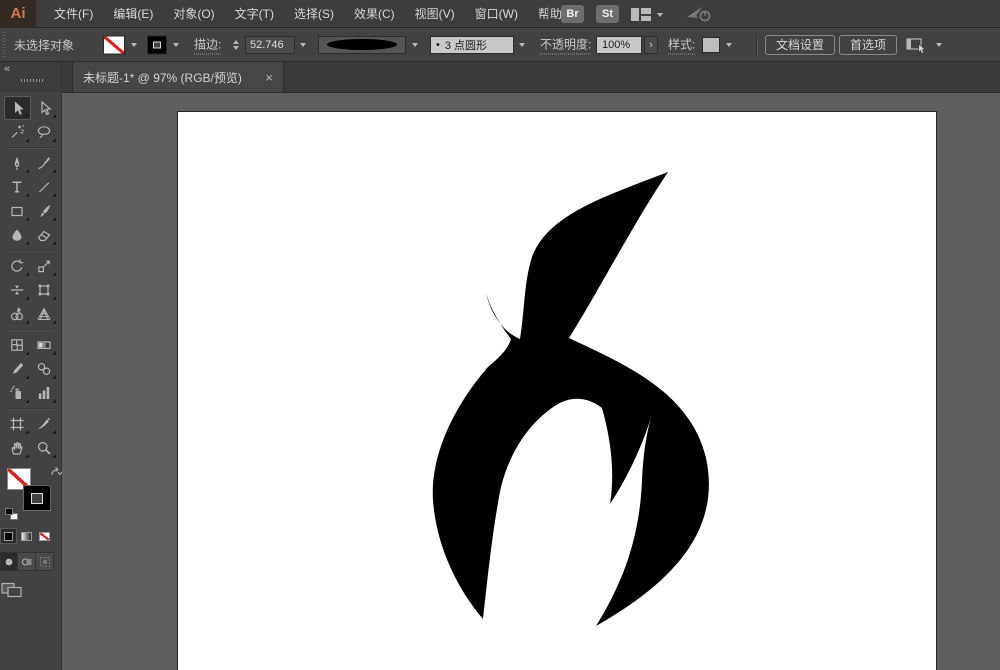 This screenshot has height=670, width=1000. I want to click on stroke-weight-stepper, so click(236, 45).